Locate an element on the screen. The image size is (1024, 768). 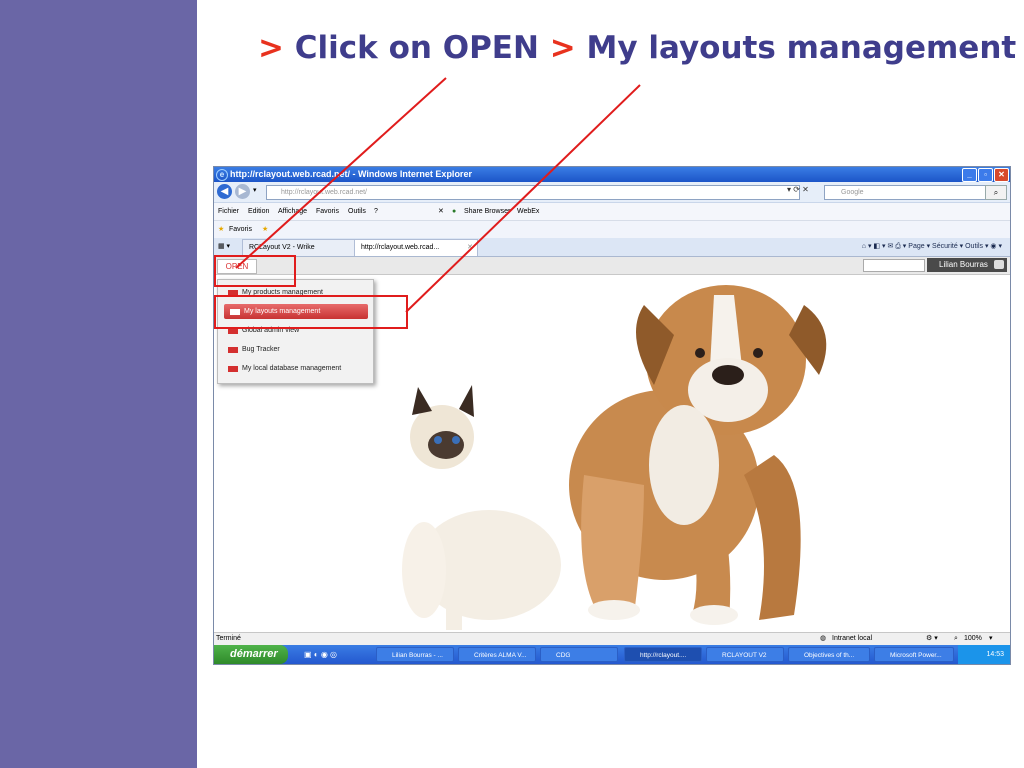
protected-mode-icon: ⚙ ▾ is located at coordinates (932, 639).